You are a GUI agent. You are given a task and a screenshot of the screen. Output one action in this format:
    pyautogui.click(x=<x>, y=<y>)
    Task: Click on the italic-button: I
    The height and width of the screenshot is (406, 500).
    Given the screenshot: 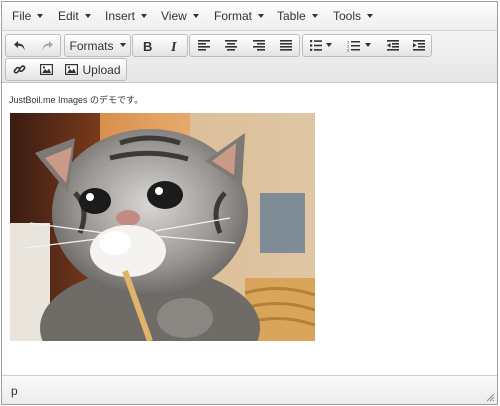 What is the action you would take?
    pyautogui.click(x=173, y=45)
    